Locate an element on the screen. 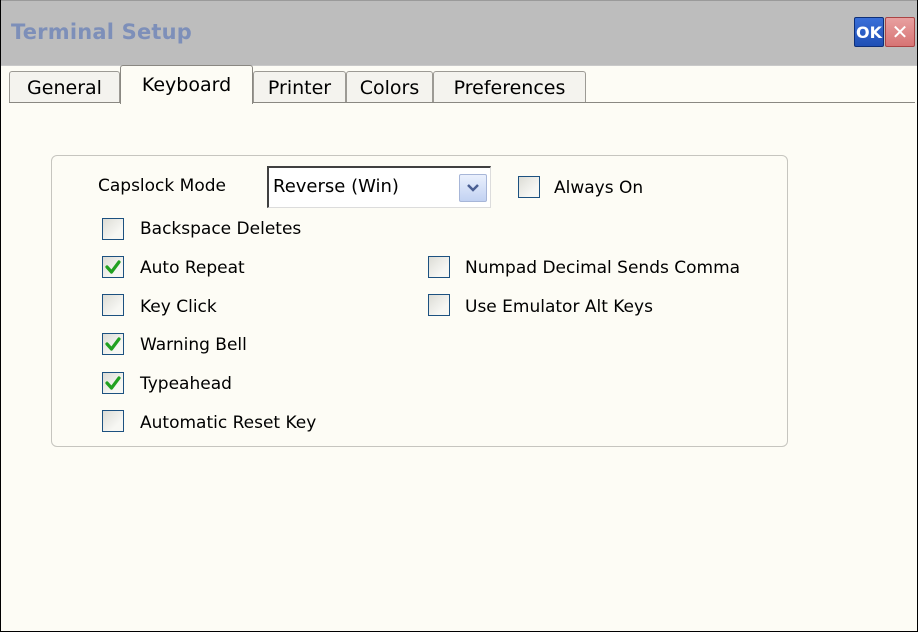  automatic-reset-key-label: Automatic Reset Key is located at coordinates (228, 423).